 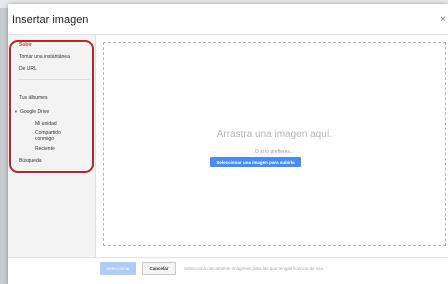 What do you see at coordinates (51, 106) in the screenshot?
I see `highlight-outline` at bounding box center [51, 106].